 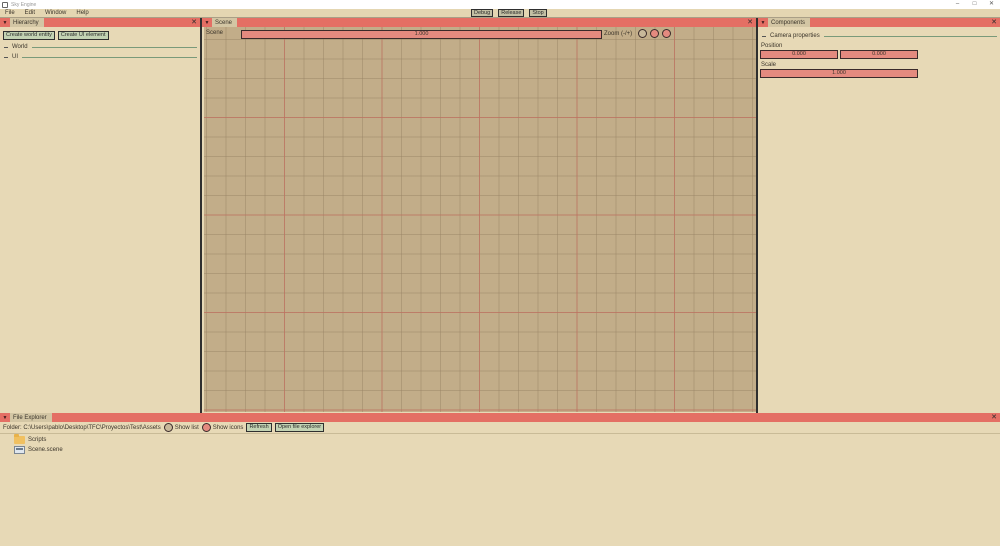 What do you see at coordinates (100, 22) in the screenshot?
I see `hierarchy-header: ▼ Hierarchy ✕` at bounding box center [100, 22].